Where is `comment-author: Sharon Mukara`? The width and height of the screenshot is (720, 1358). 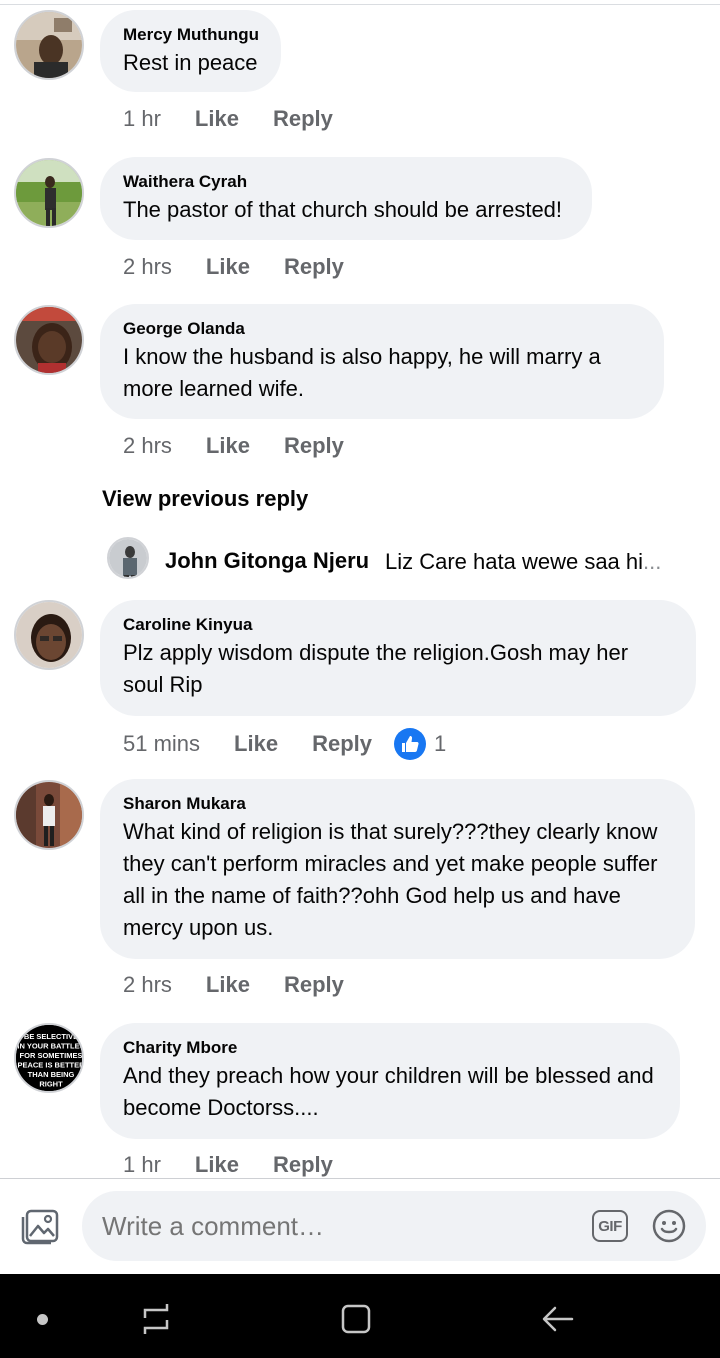 comment-author: Sharon Mukara is located at coordinates (398, 804).